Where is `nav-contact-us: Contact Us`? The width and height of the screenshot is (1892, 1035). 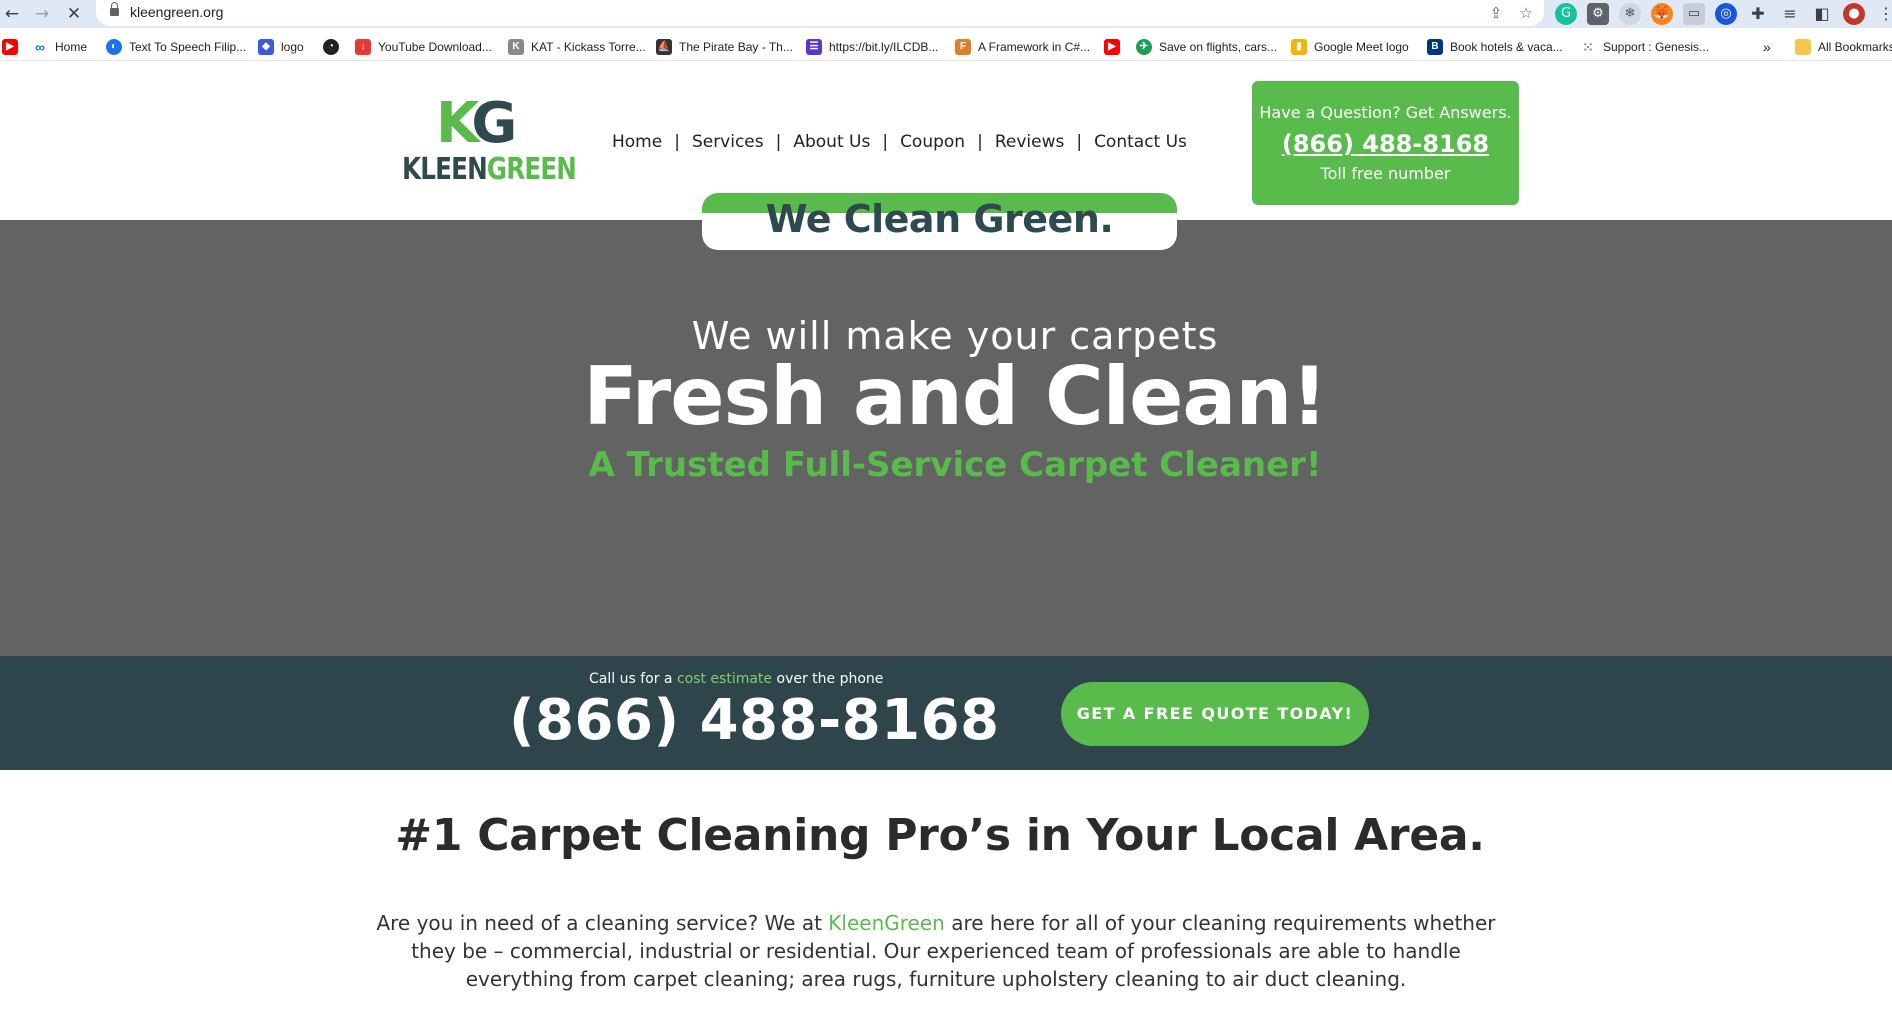
nav-contact-us: Contact Us is located at coordinates (1140, 142).